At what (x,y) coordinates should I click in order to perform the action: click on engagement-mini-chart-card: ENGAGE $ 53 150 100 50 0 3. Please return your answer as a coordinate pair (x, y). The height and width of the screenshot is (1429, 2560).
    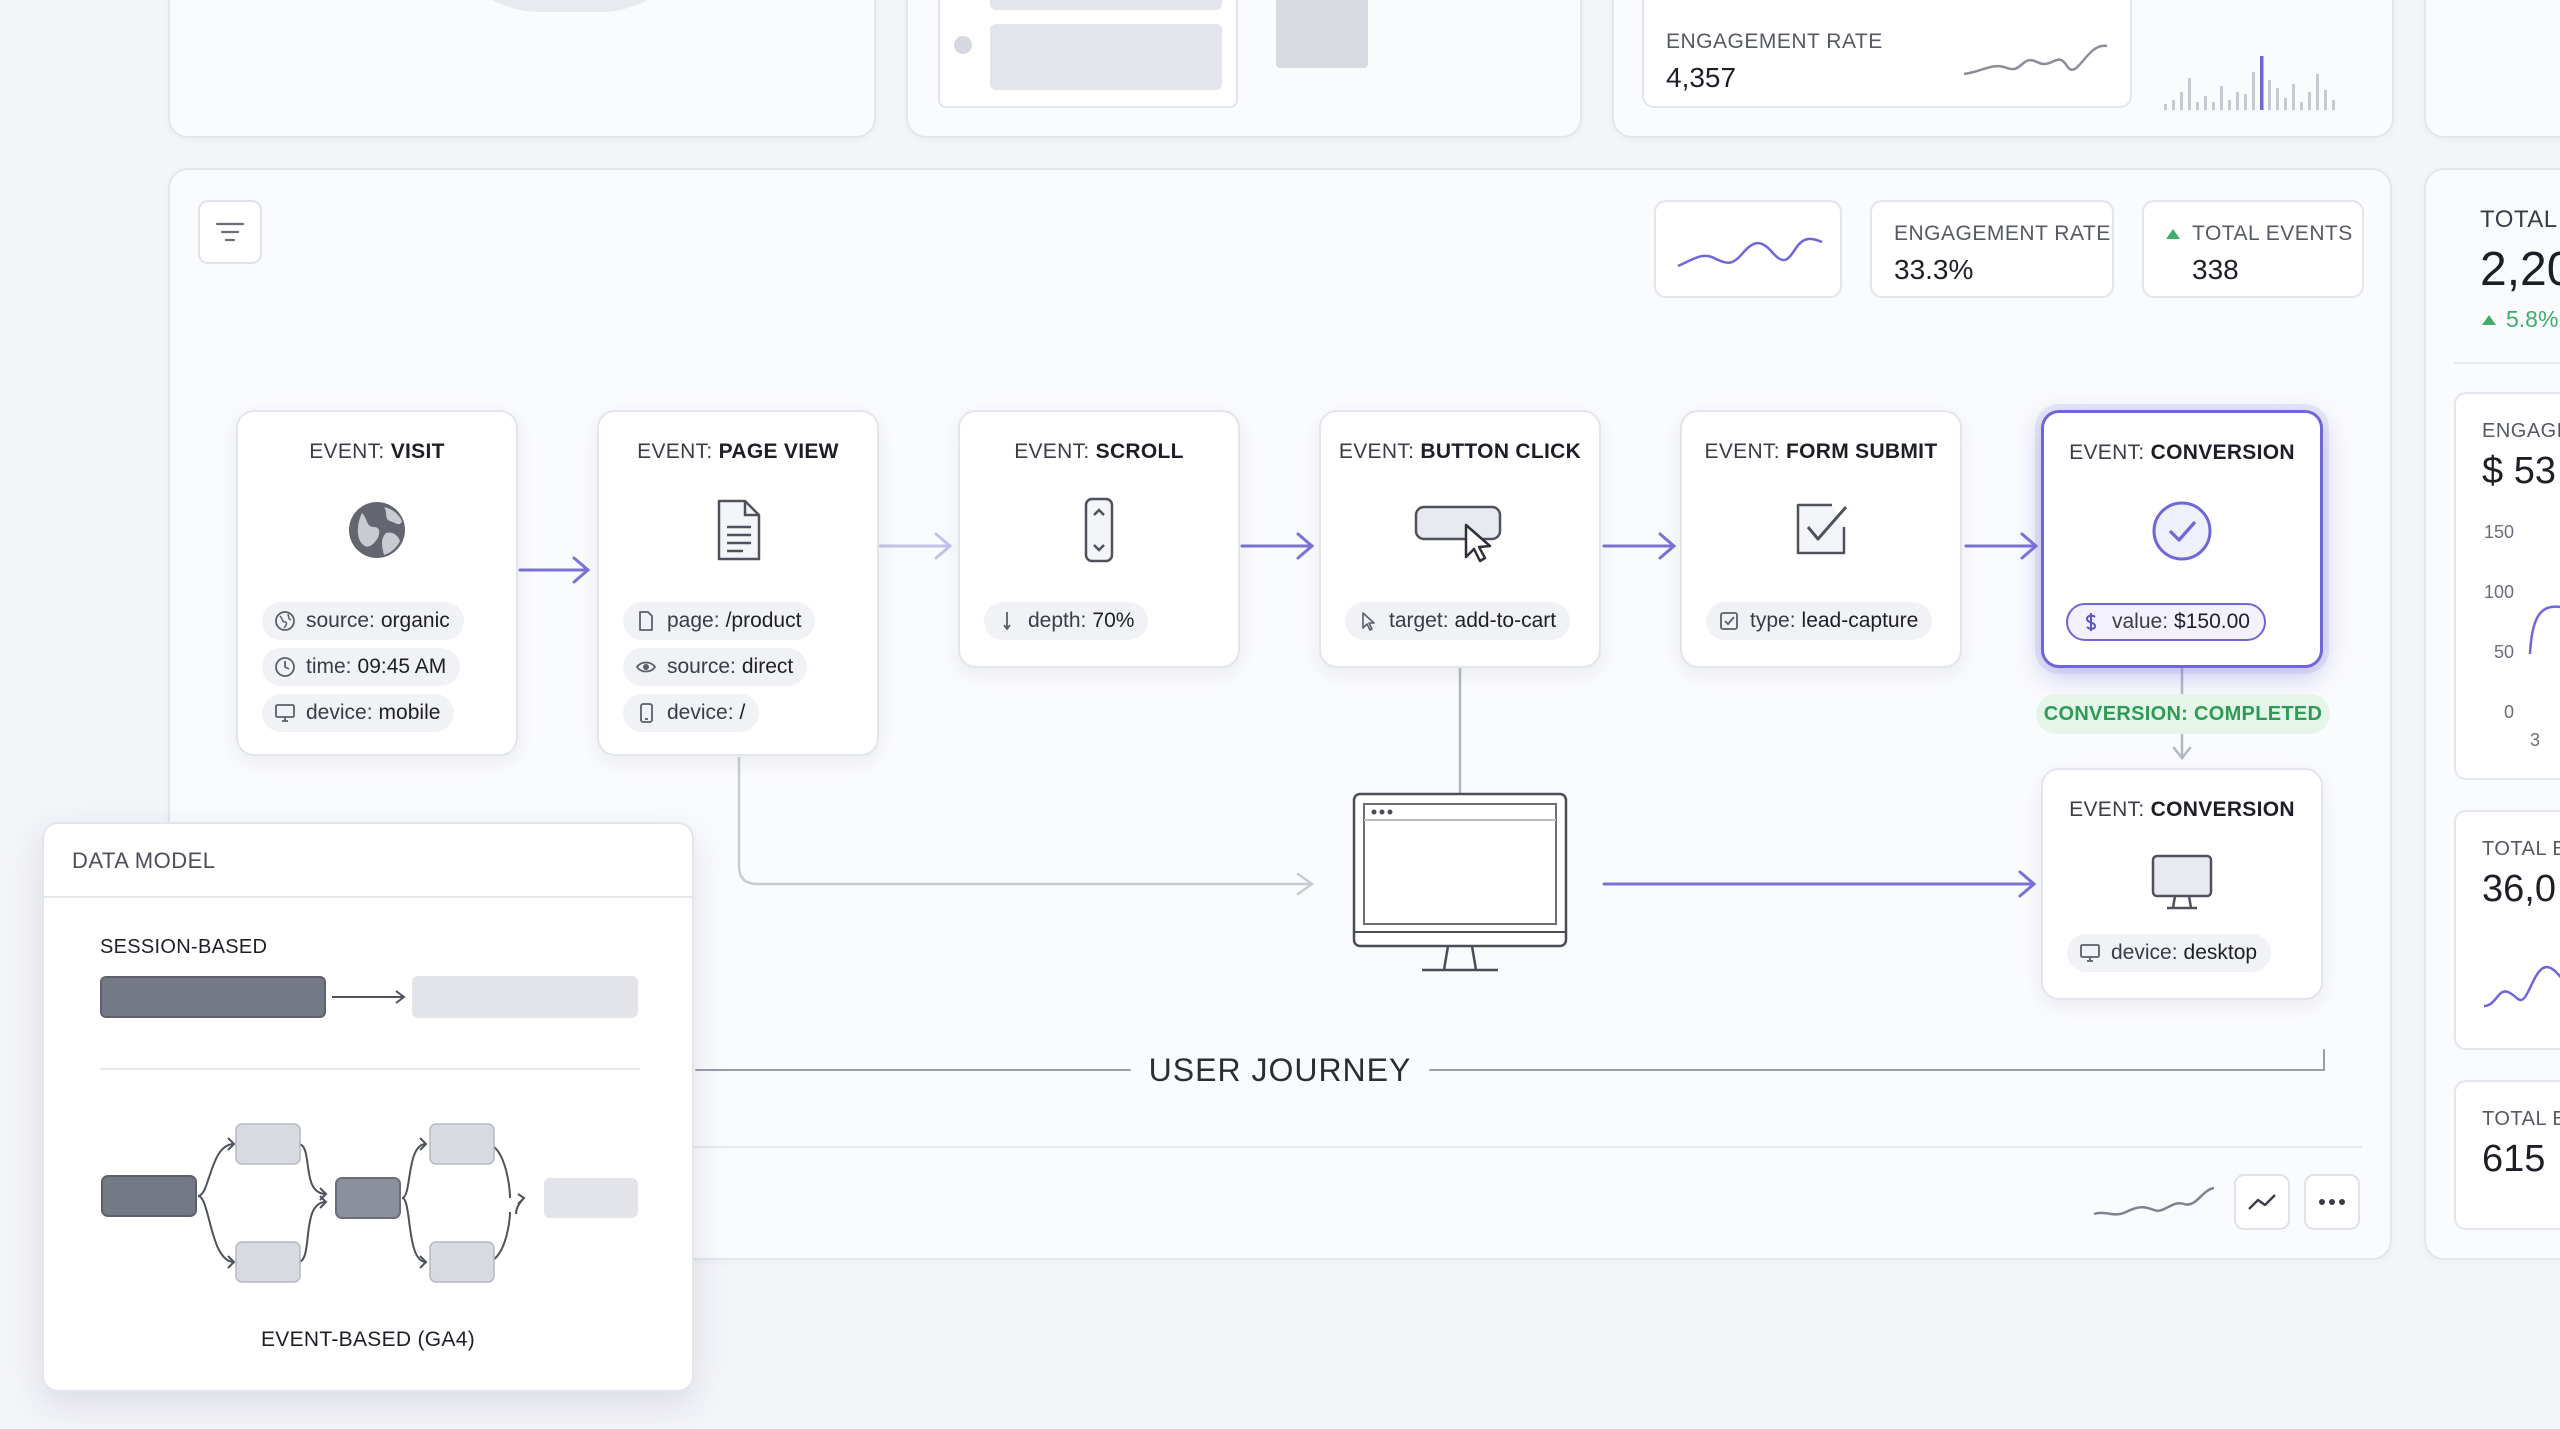
    Looking at the image, I should click on (2507, 586).